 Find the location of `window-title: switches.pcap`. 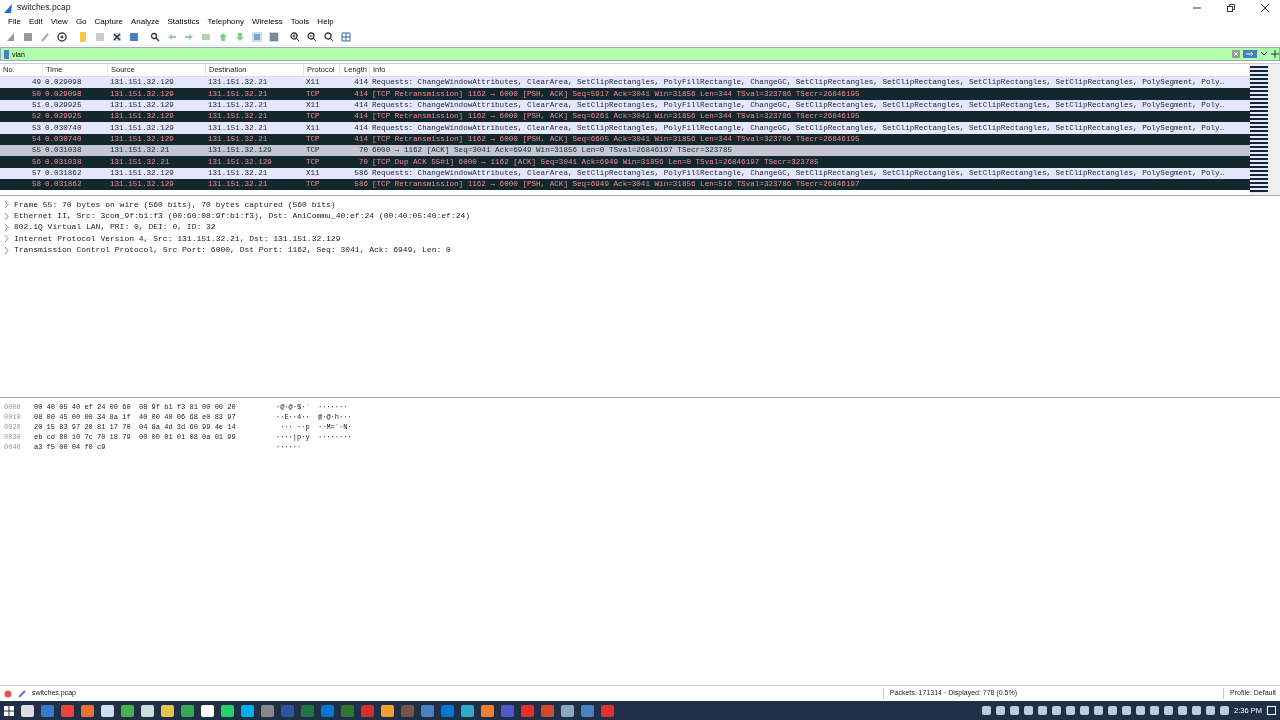

window-title: switches.pcap is located at coordinates (44, 7).